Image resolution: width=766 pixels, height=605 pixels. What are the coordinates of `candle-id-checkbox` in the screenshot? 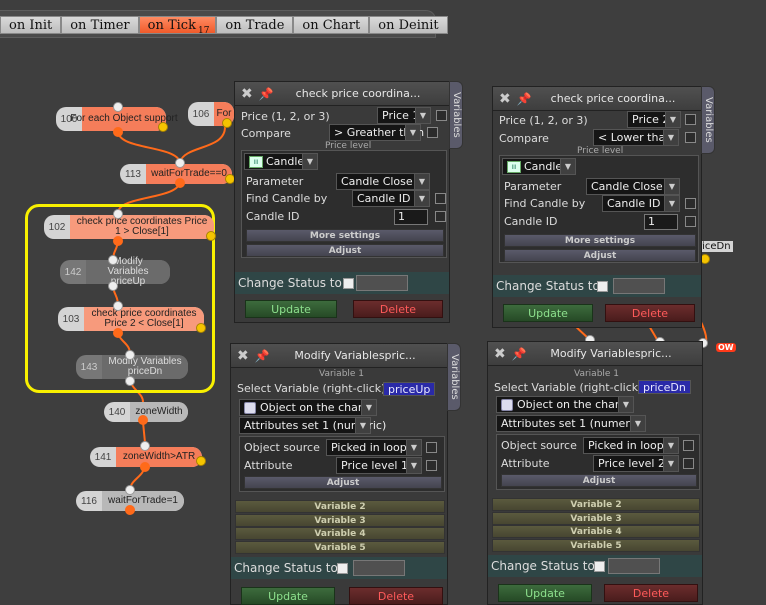 It's located at (440, 216).